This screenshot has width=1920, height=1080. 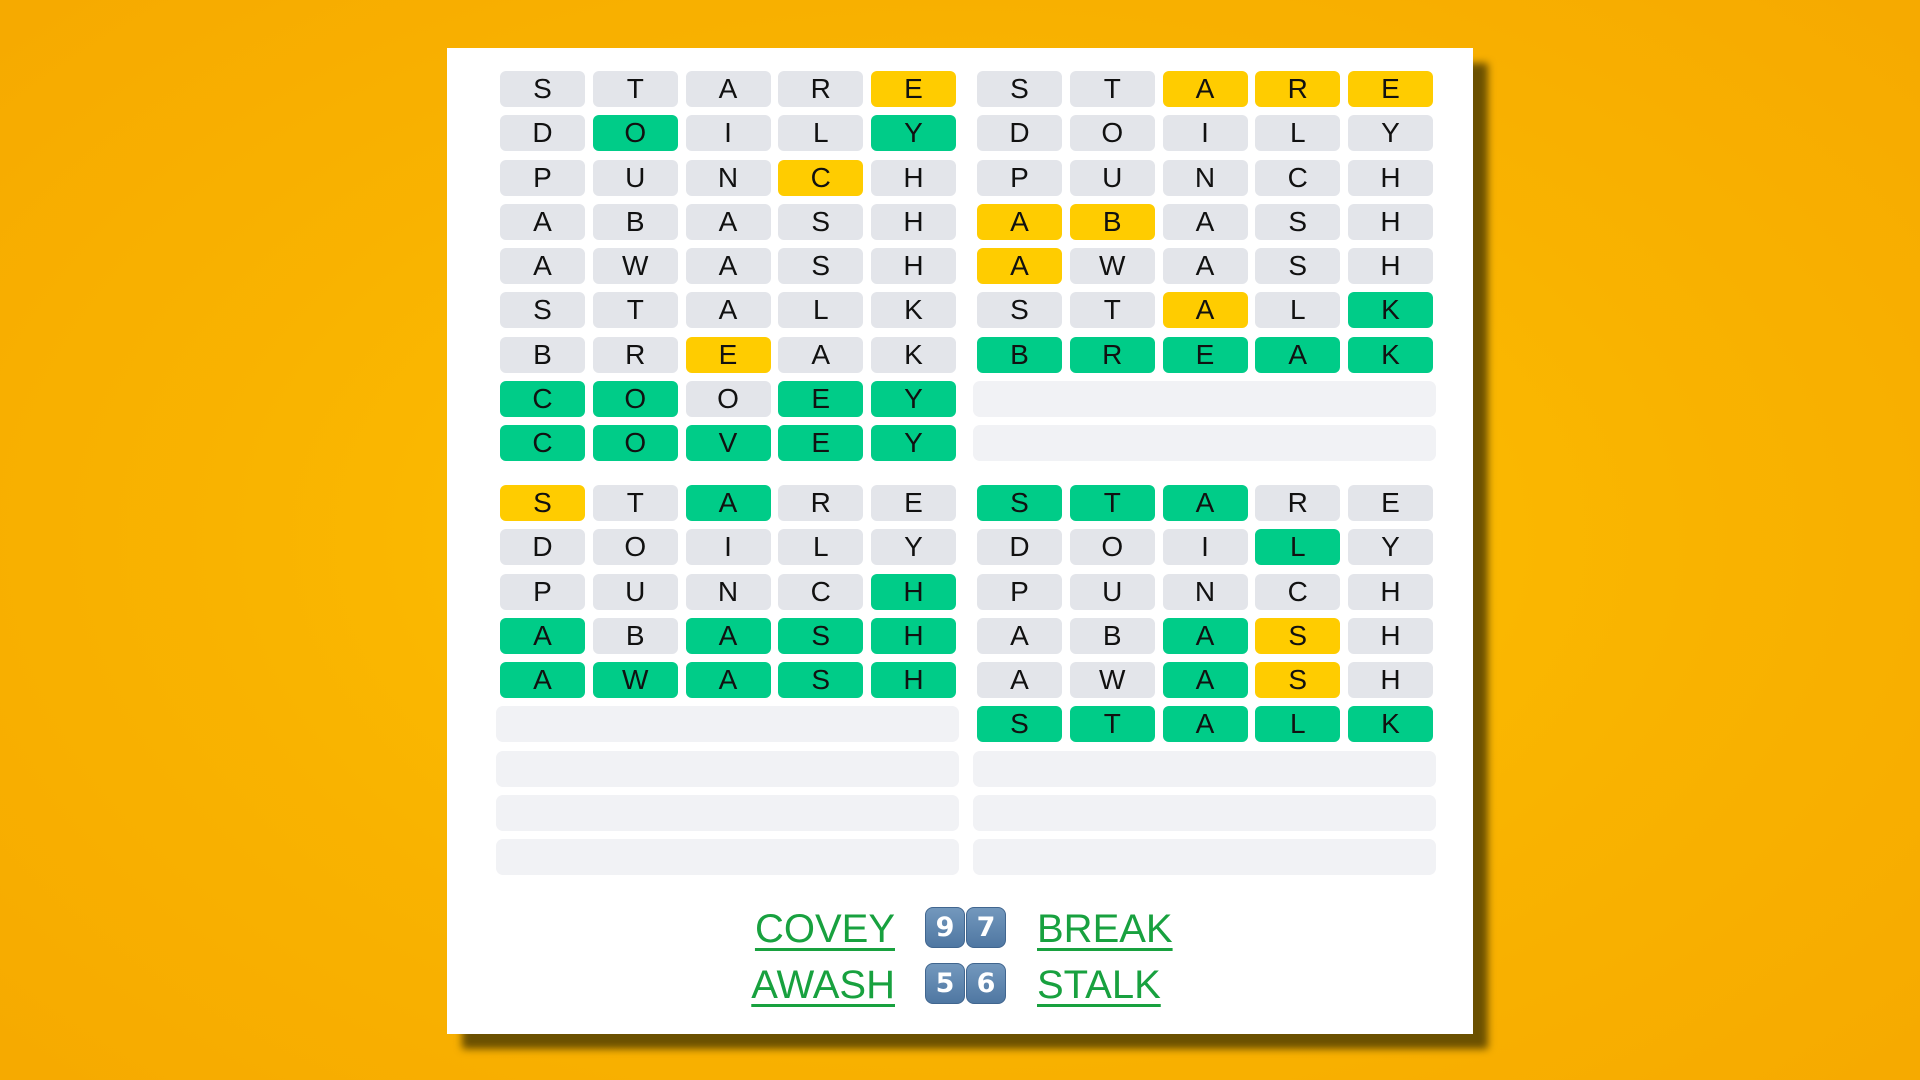 What do you see at coordinates (635, 680) in the screenshot?
I see `letter-tile: W` at bounding box center [635, 680].